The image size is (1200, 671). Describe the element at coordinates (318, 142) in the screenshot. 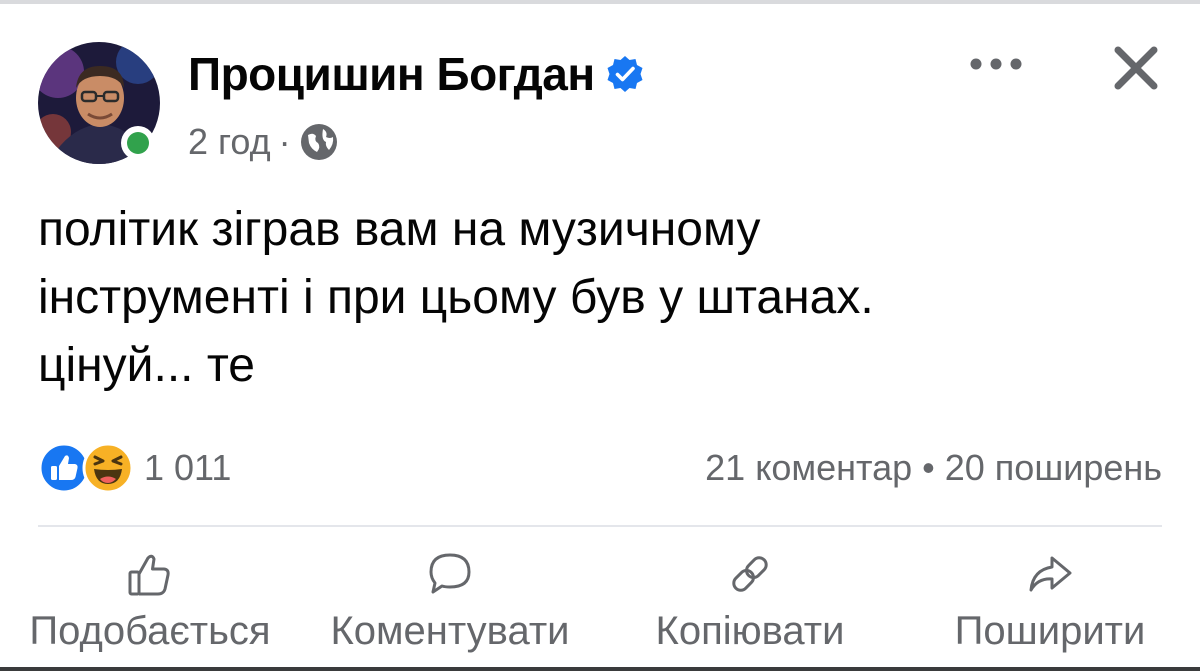

I see `globe-icon` at that location.